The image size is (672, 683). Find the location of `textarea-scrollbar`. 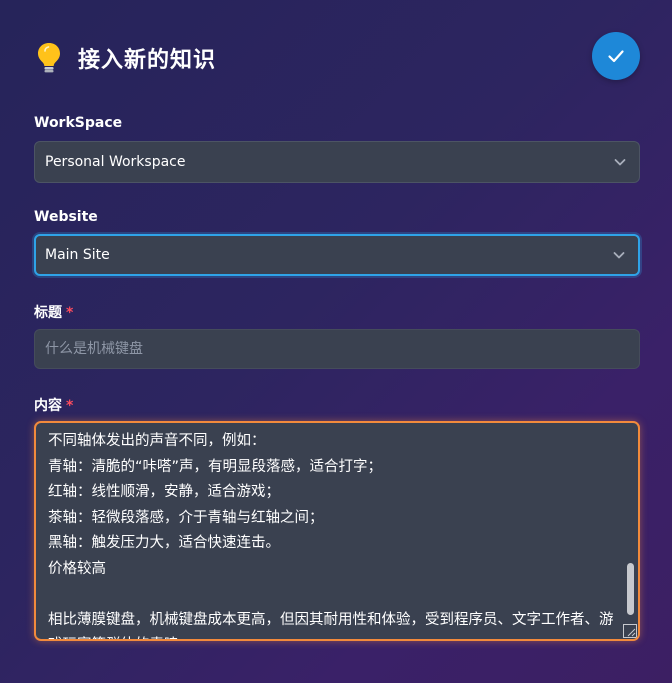

textarea-scrollbar is located at coordinates (630, 589).